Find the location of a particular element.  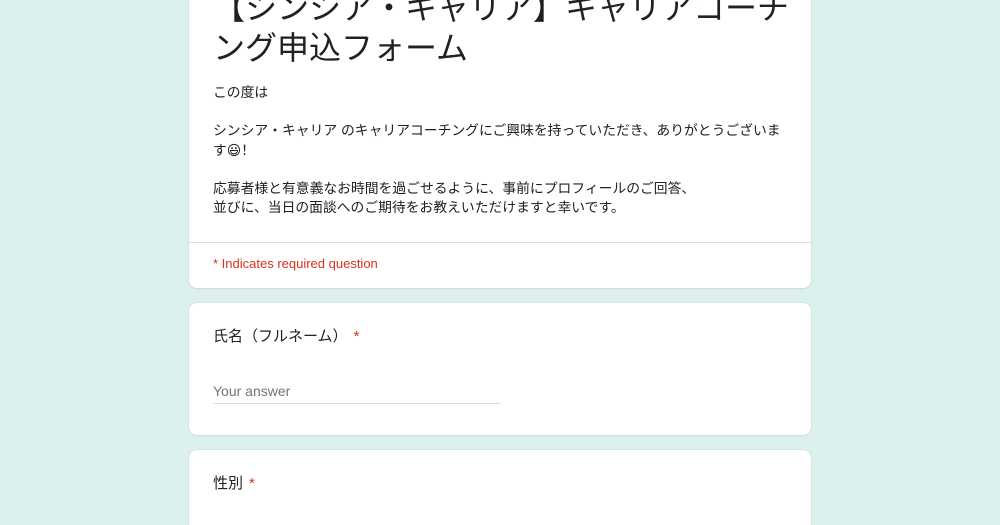

full-name-answer-input is located at coordinates (356, 391).